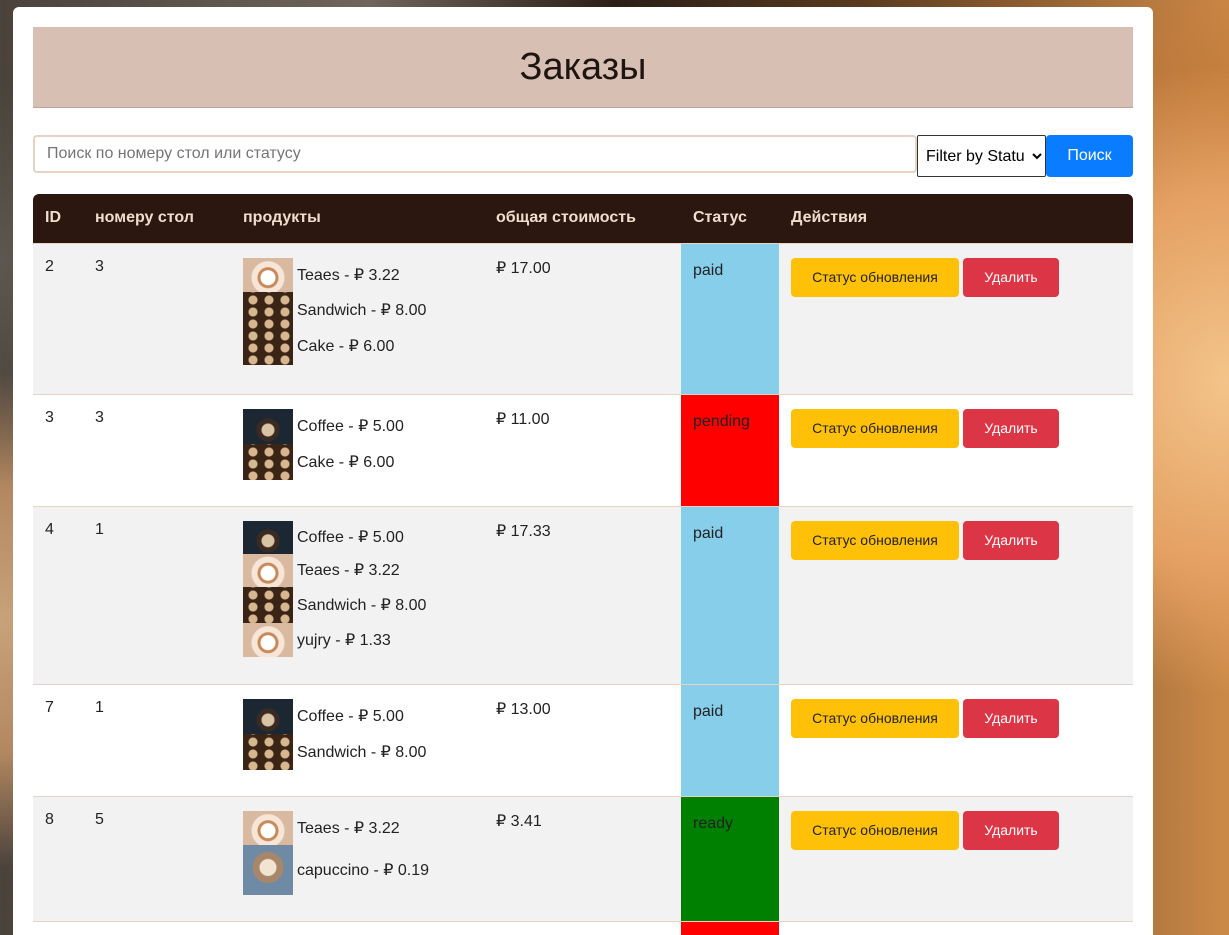  What do you see at coordinates (58, 318) in the screenshot?
I see `order-id-cell: 2` at bounding box center [58, 318].